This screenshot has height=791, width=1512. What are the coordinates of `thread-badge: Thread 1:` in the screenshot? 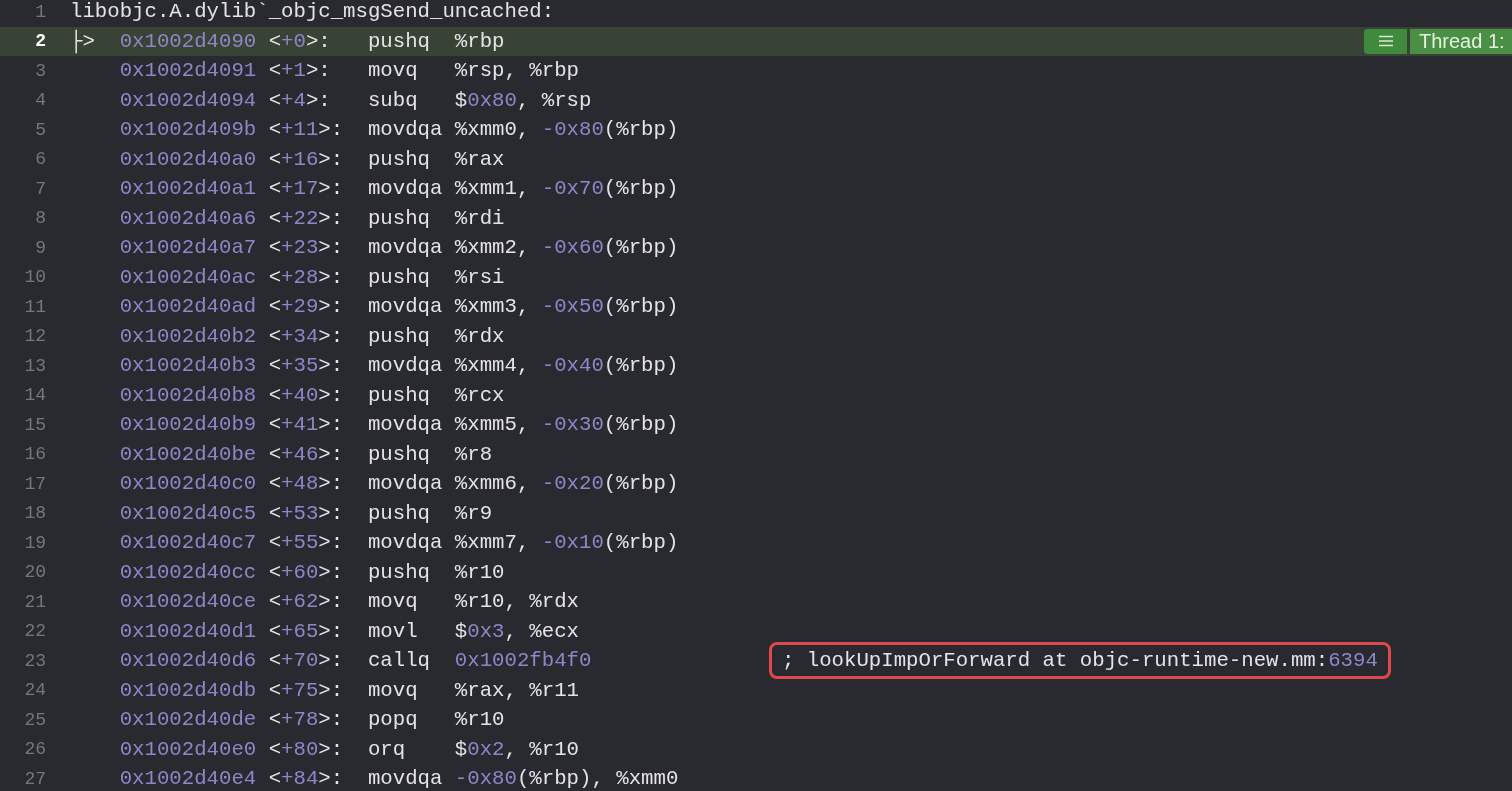 It's located at (1461, 41).